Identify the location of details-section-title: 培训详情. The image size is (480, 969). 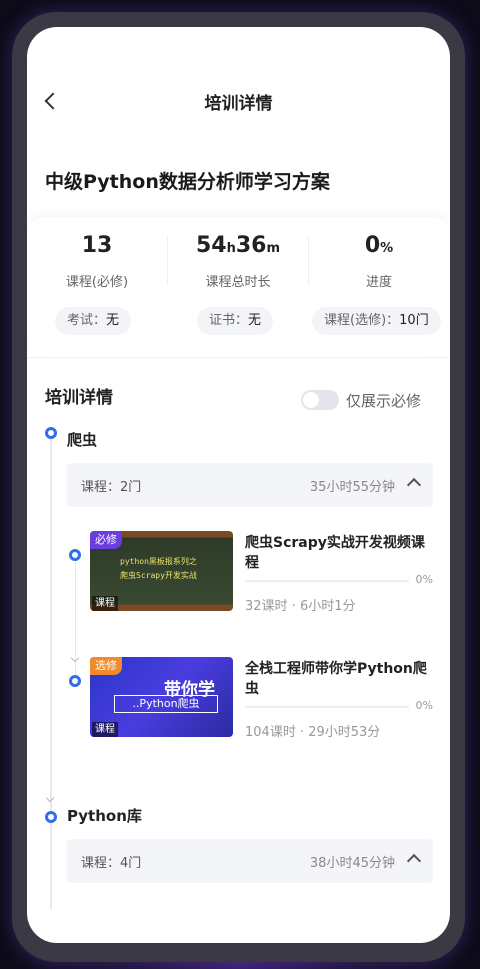
(79, 398).